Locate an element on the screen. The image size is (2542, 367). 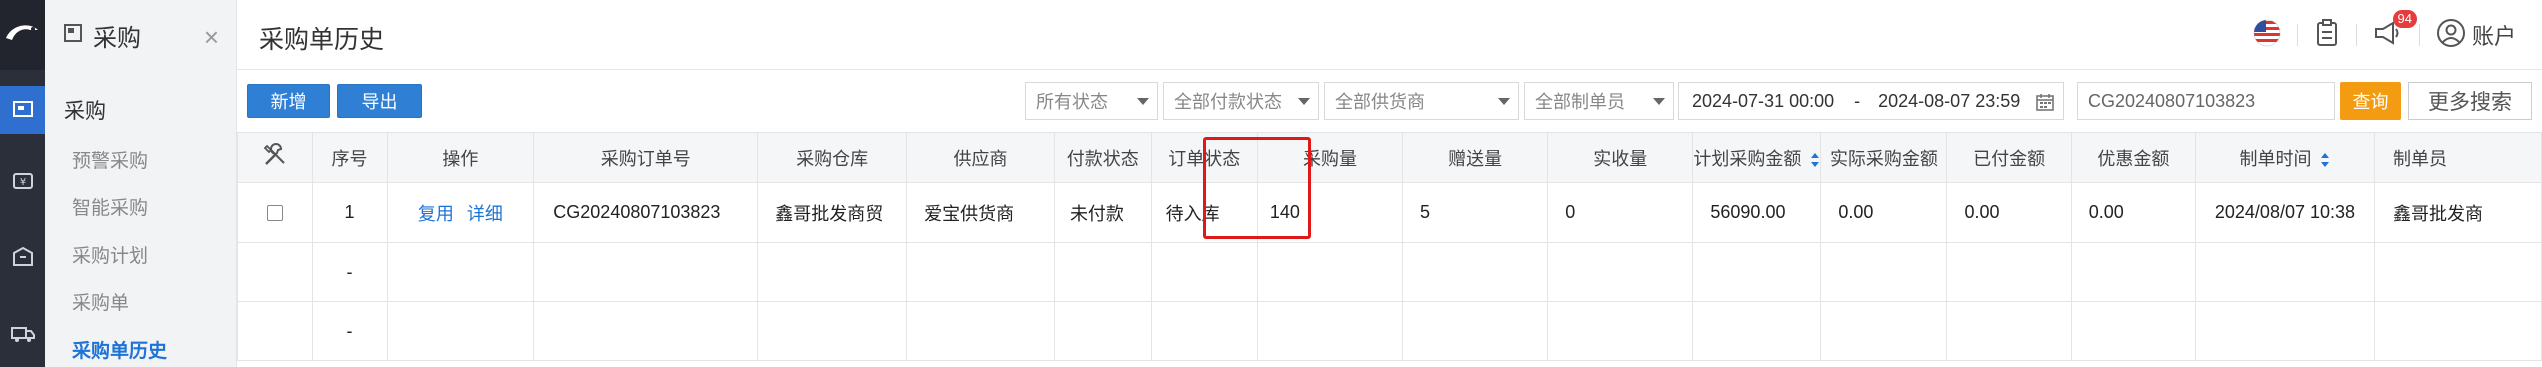
supplier-select-value: 全部供货商 is located at coordinates (1380, 102).